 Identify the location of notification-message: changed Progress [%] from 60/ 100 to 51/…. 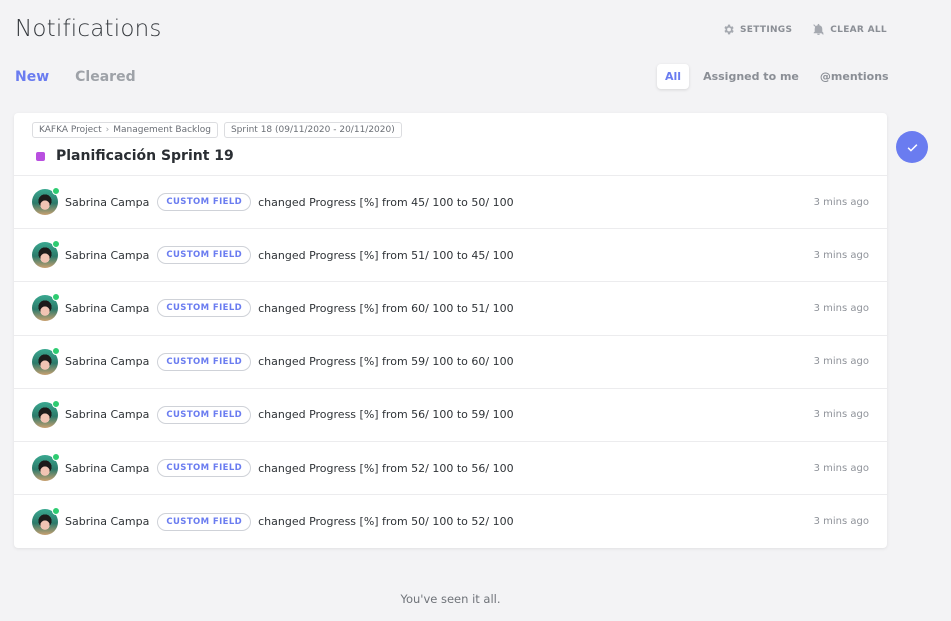
(386, 308).